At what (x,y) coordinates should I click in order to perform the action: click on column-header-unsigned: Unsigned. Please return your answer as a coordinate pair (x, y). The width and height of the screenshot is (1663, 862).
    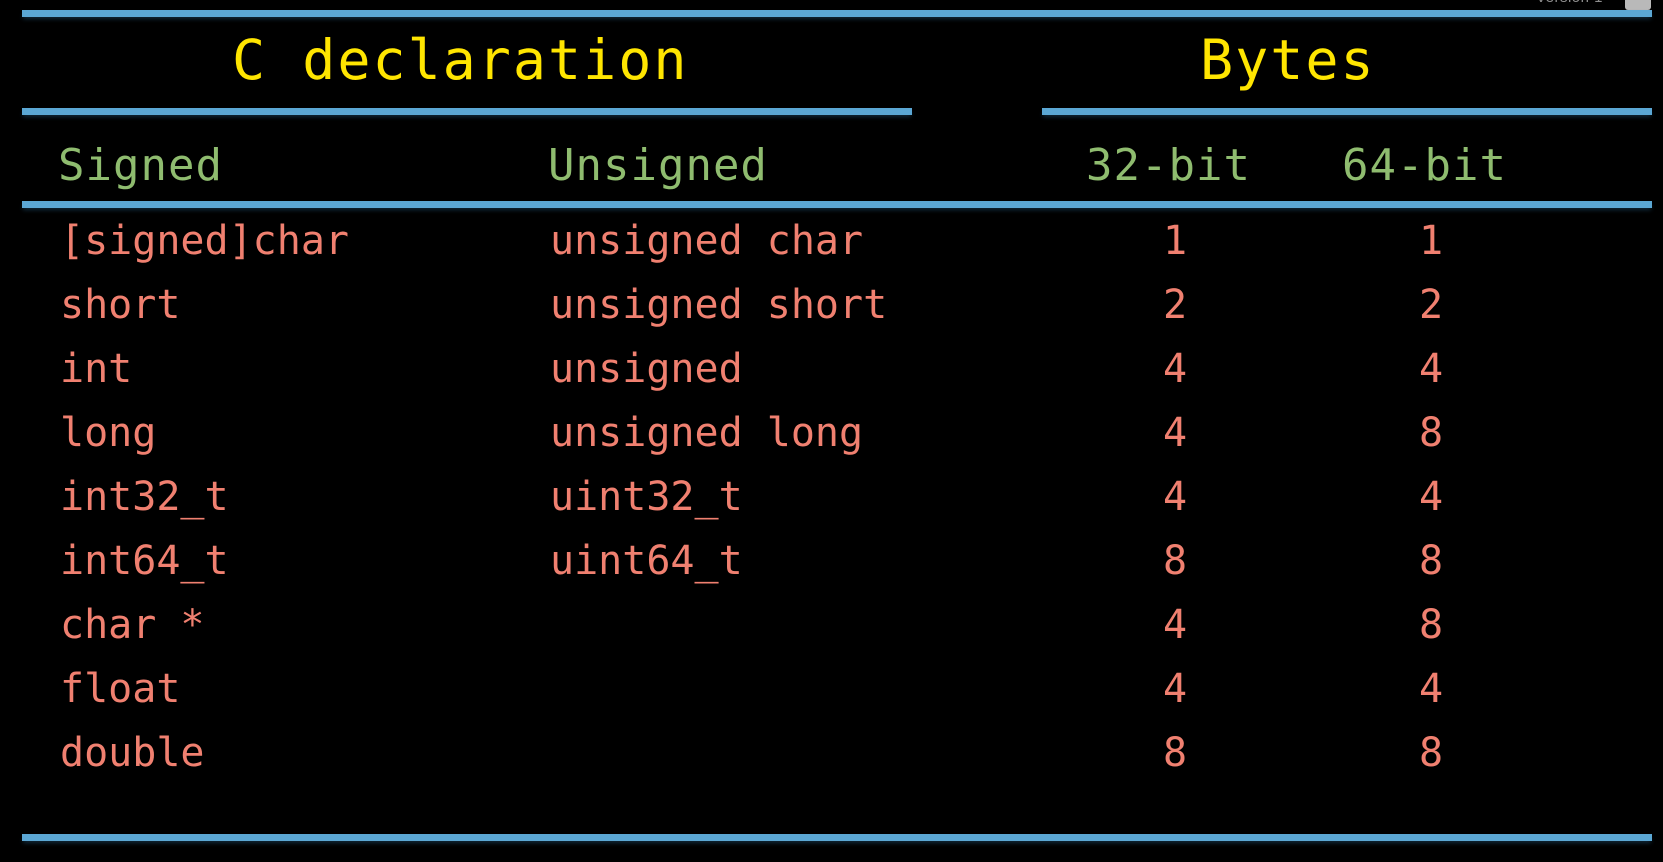
    Looking at the image, I should click on (658, 165).